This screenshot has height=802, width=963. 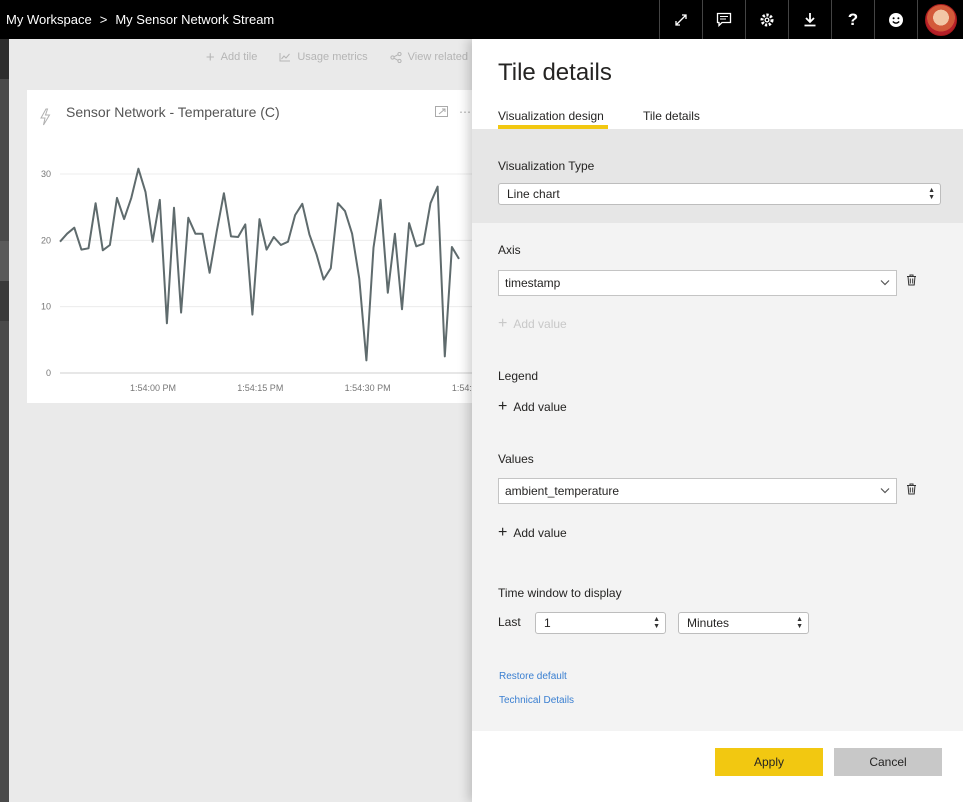 I want to click on add-tile-button: + Add tile, so click(x=231, y=57).